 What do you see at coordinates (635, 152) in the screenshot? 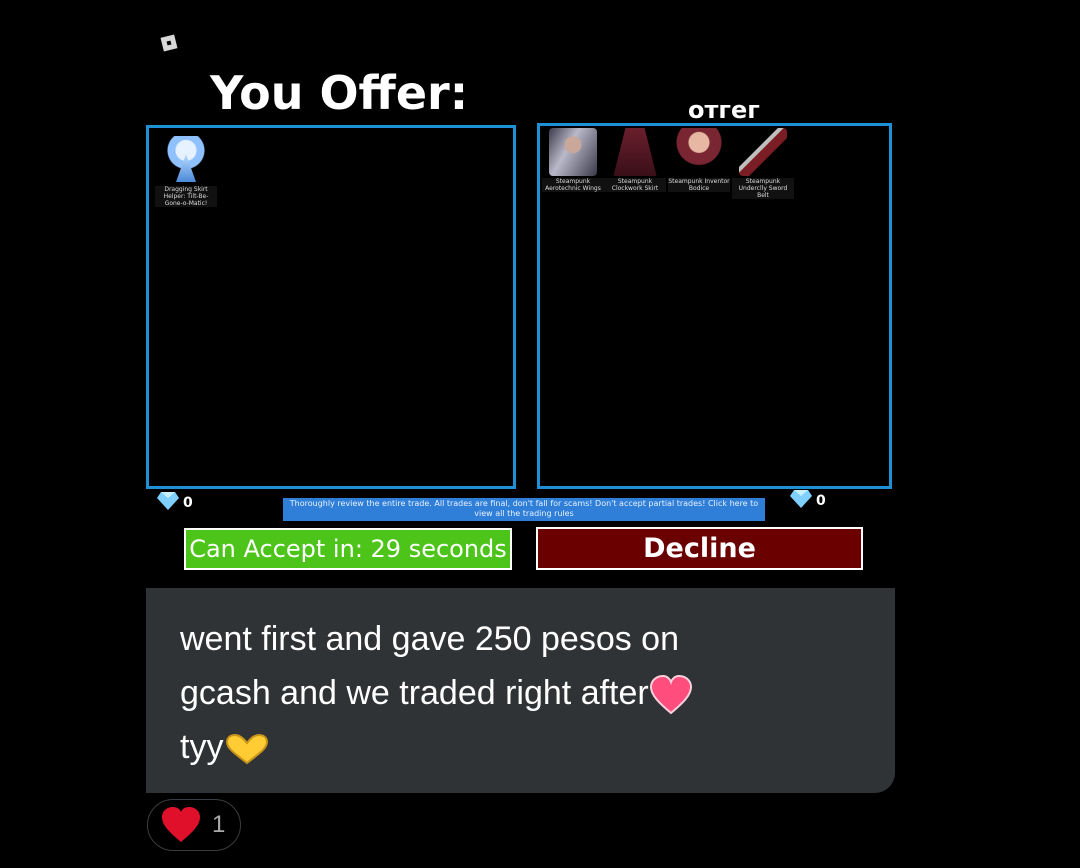
I see `steampunk-skirt-icon` at bounding box center [635, 152].